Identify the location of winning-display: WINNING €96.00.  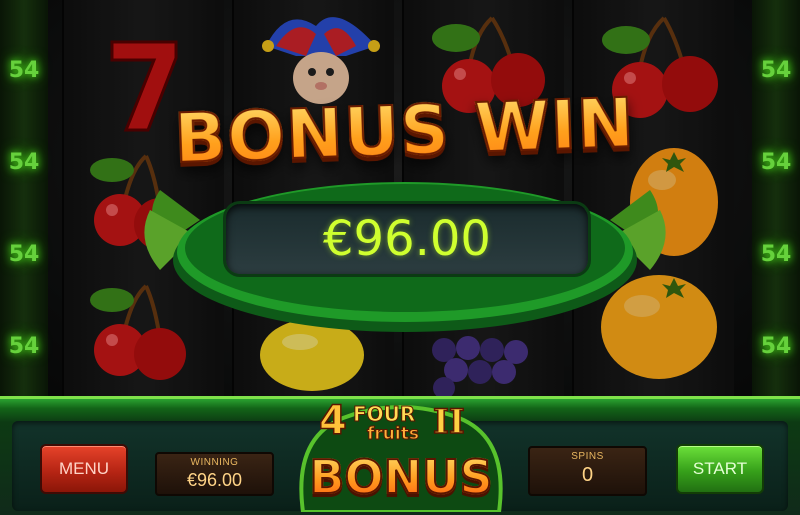
(214, 474).